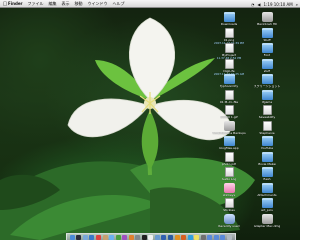 The height and width of the screenshot is (240, 320). What do you see at coordinates (267, 65) in the screenshot?
I see `desktop-icon: stuff` at bounding box center [267, 65].